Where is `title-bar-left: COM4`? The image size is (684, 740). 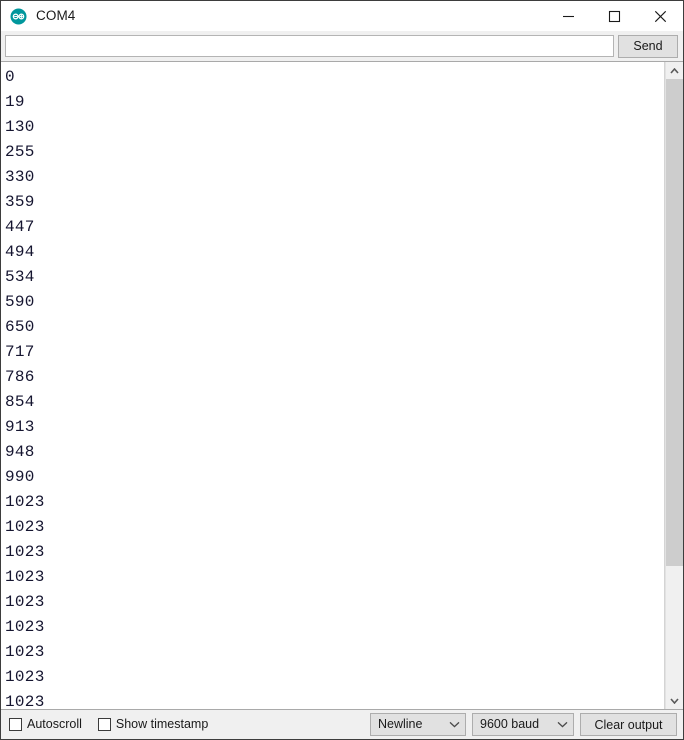
title-bar-left: COM4 is located at coordinates (38, 16).